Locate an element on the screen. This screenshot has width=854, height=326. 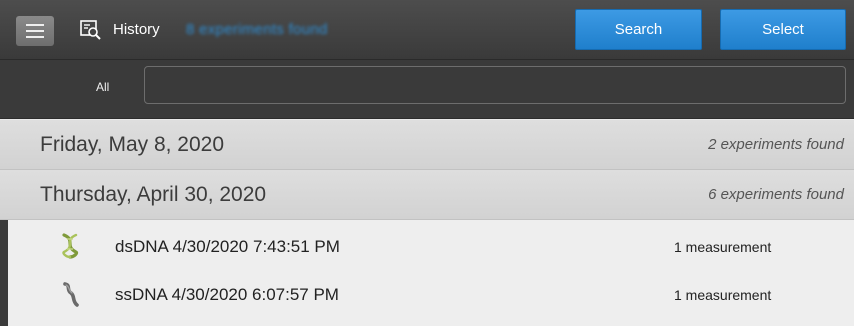
filter-input is located at coordinates (495, 85).